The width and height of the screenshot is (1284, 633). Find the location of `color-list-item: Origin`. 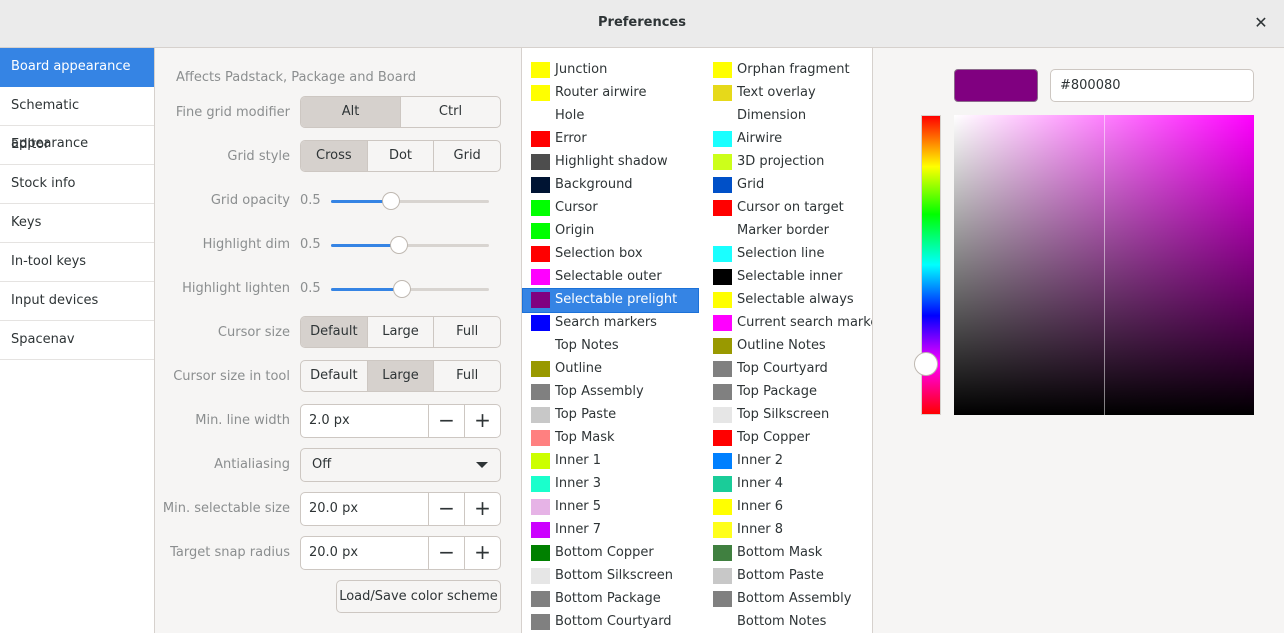

color-list-item: Origin is located at coordinates (610, 231).